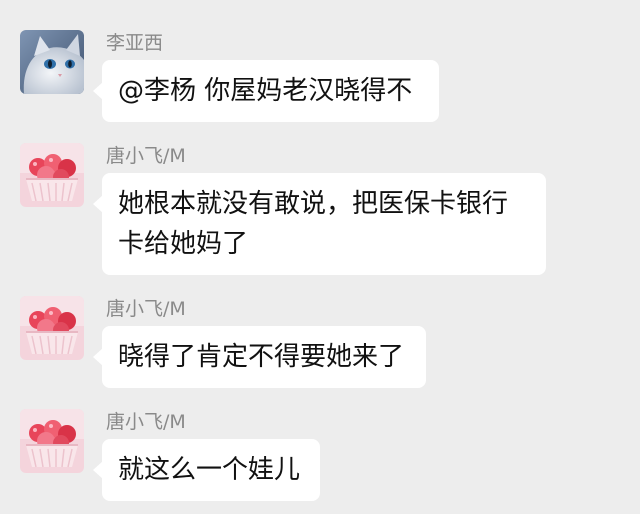 This screenshot has height=514, width=640. Describe the element at coordinates (209, 470) in the screenshot. I see `message-text: 就这么一个娃儿` at that location.